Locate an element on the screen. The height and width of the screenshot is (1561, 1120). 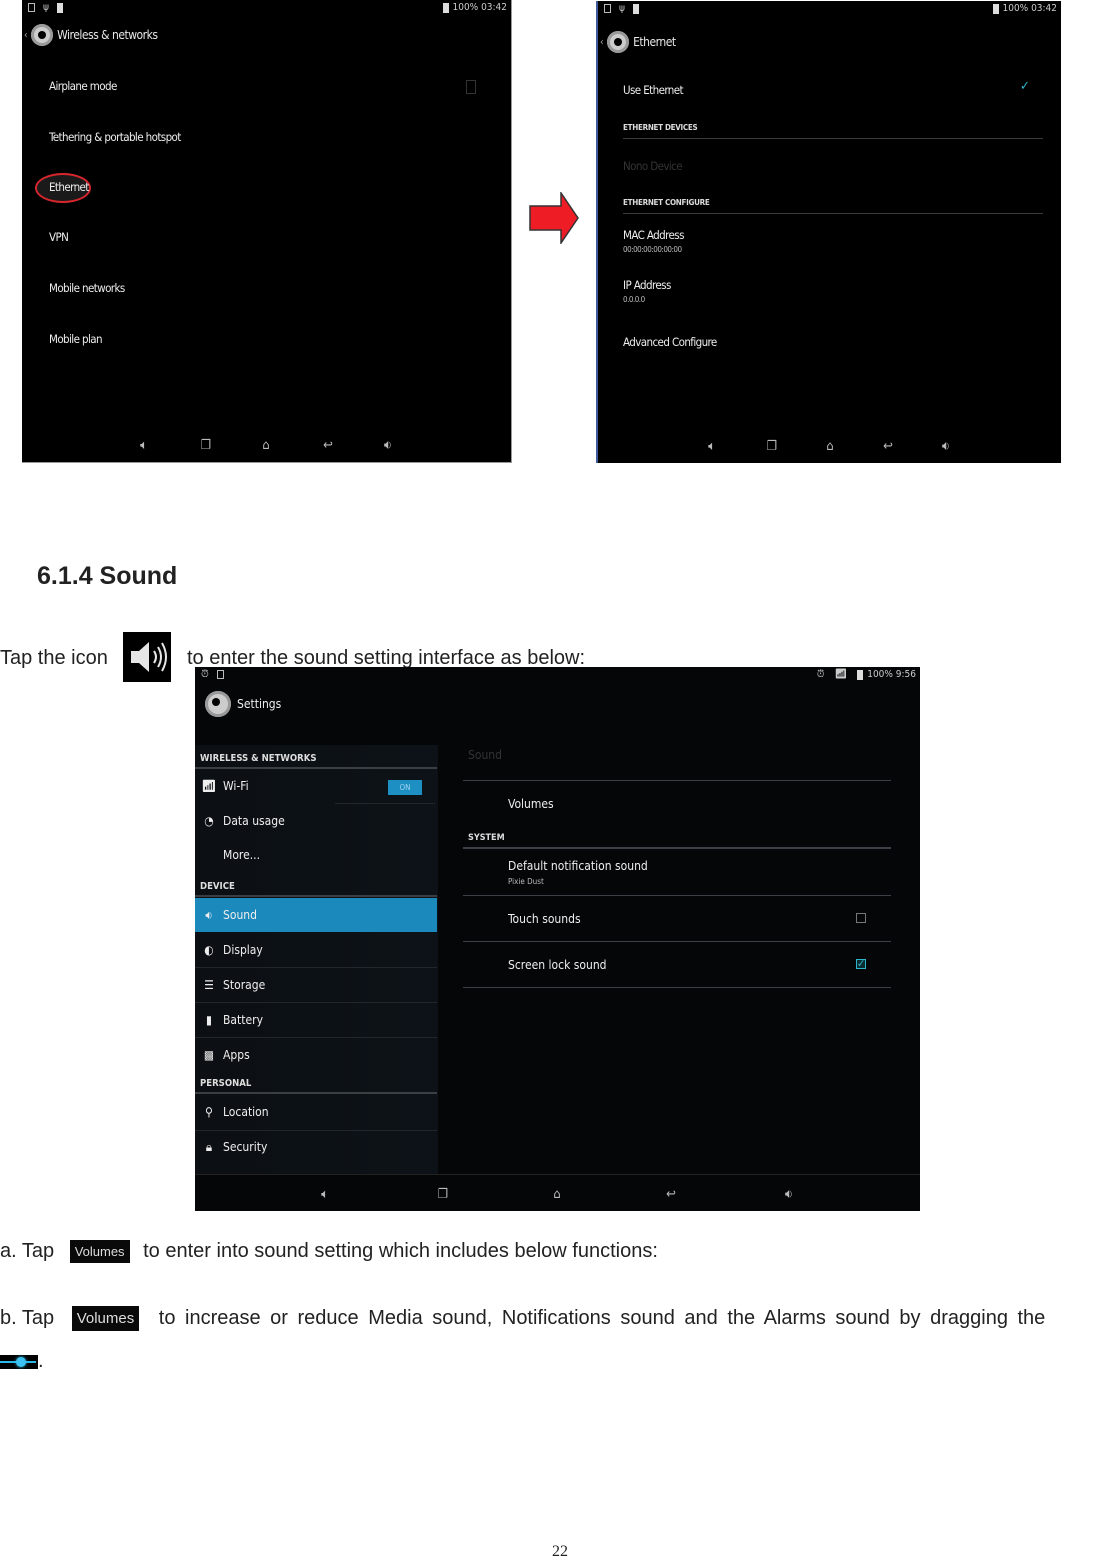
step-b-continuation: . is located at coordinates (22, 1361).